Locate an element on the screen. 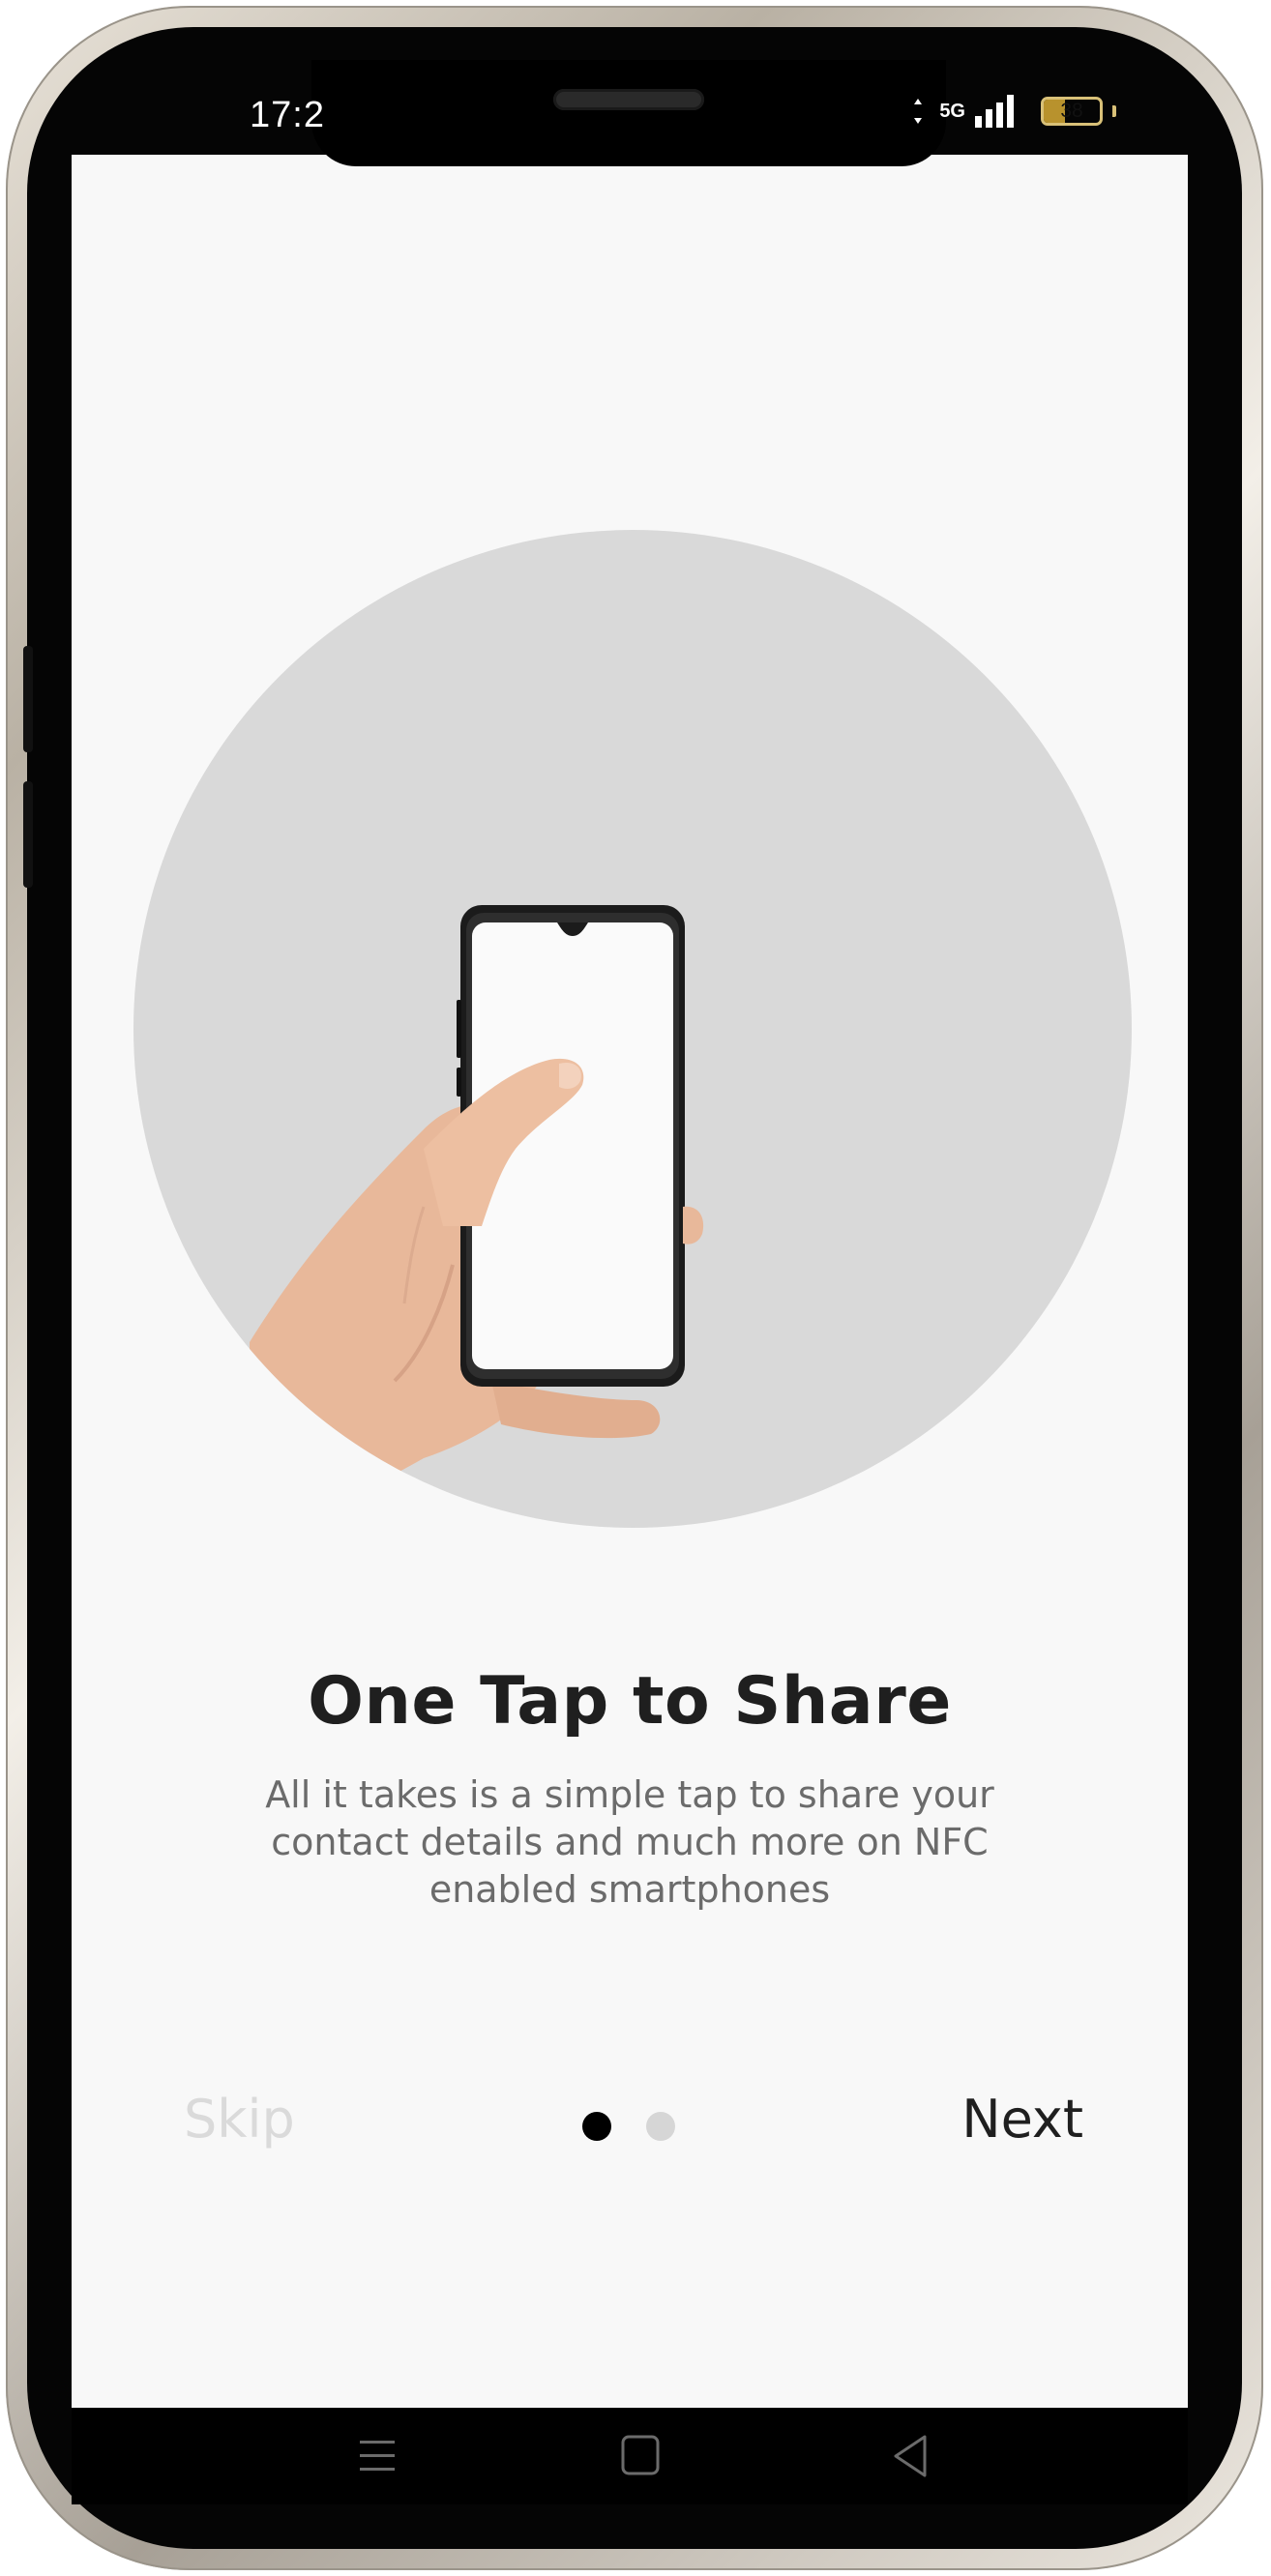  battery-level: 38 is located at coordinates (1071, 111).